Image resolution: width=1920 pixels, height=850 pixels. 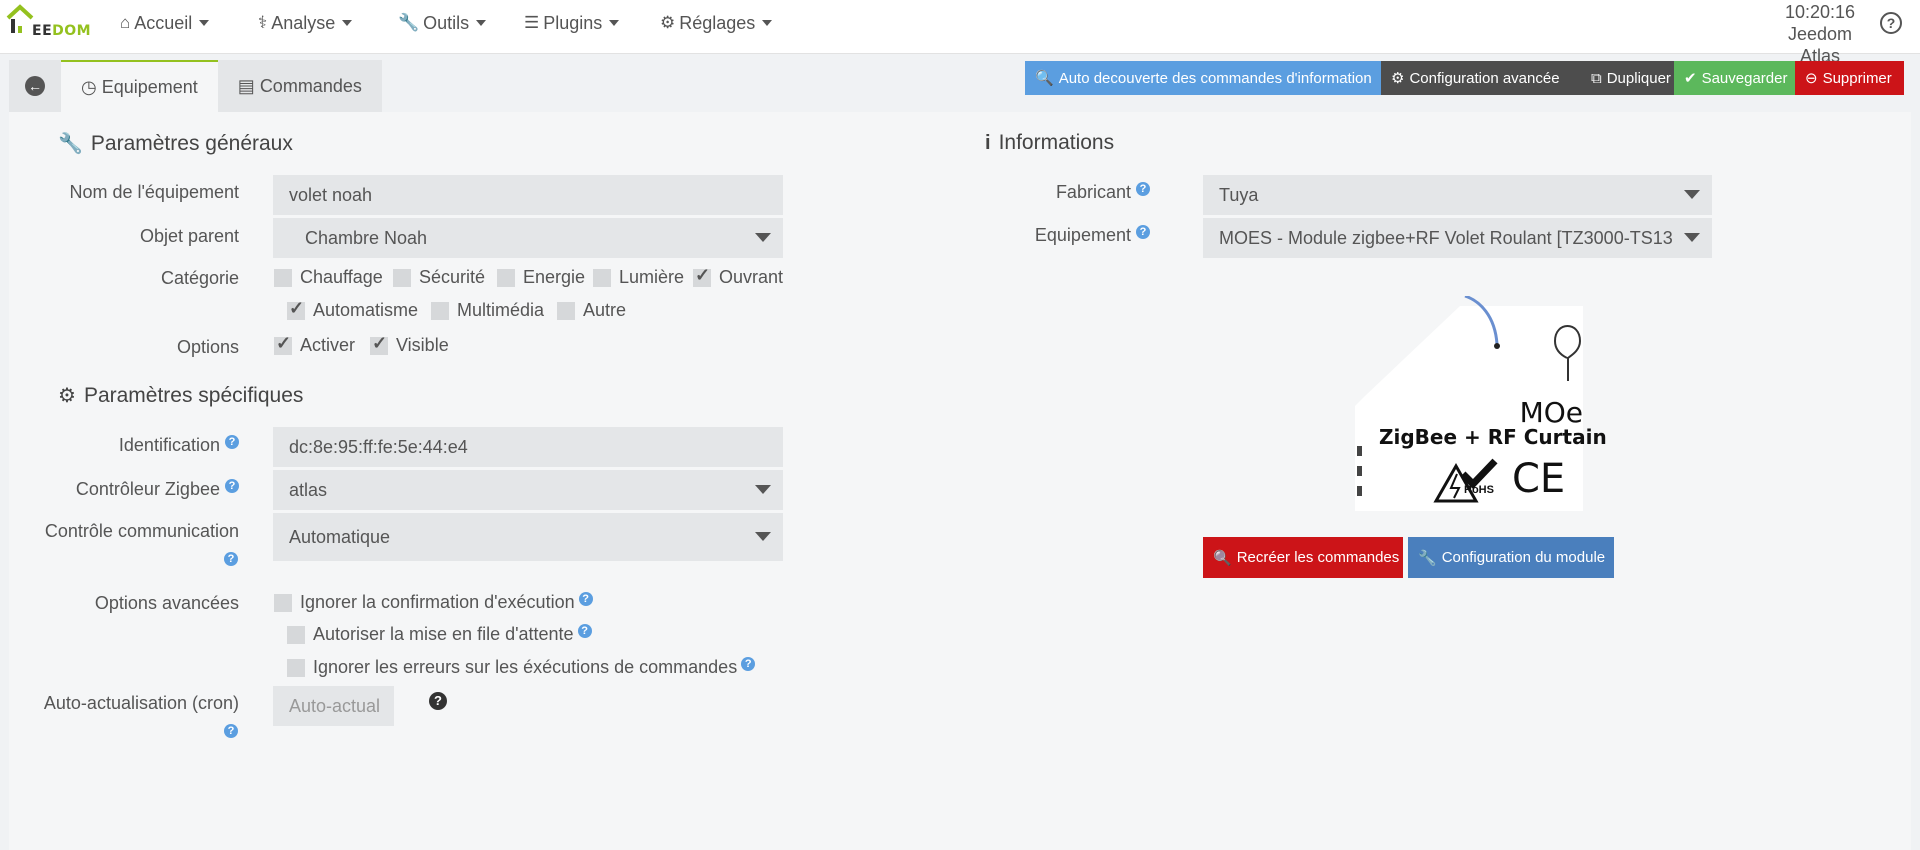 I want to click on category-energie: Energie, so click(x=541, y=277).